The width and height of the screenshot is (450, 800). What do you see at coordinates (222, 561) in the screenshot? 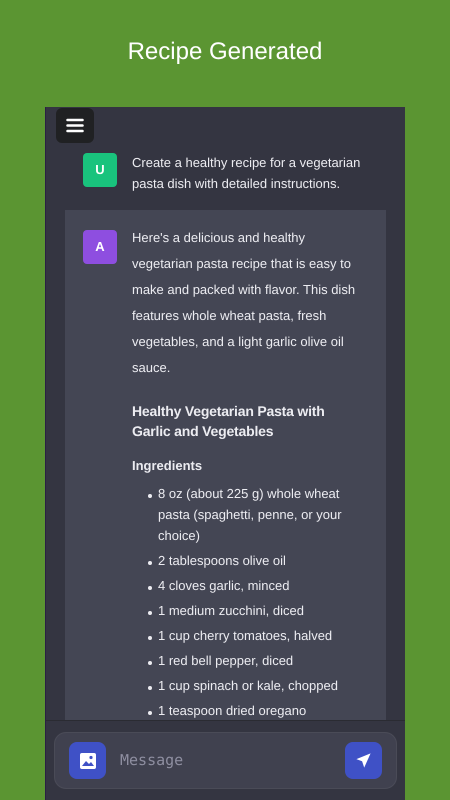
I see `ingredient-item: 2 tablespoons olive oil` at bounding box center [222, 561].